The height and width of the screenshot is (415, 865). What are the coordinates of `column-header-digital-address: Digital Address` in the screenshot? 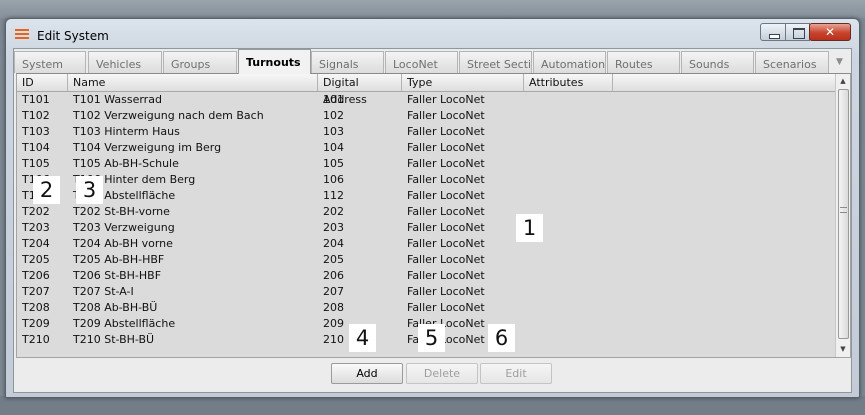 It's located at (360, 90).